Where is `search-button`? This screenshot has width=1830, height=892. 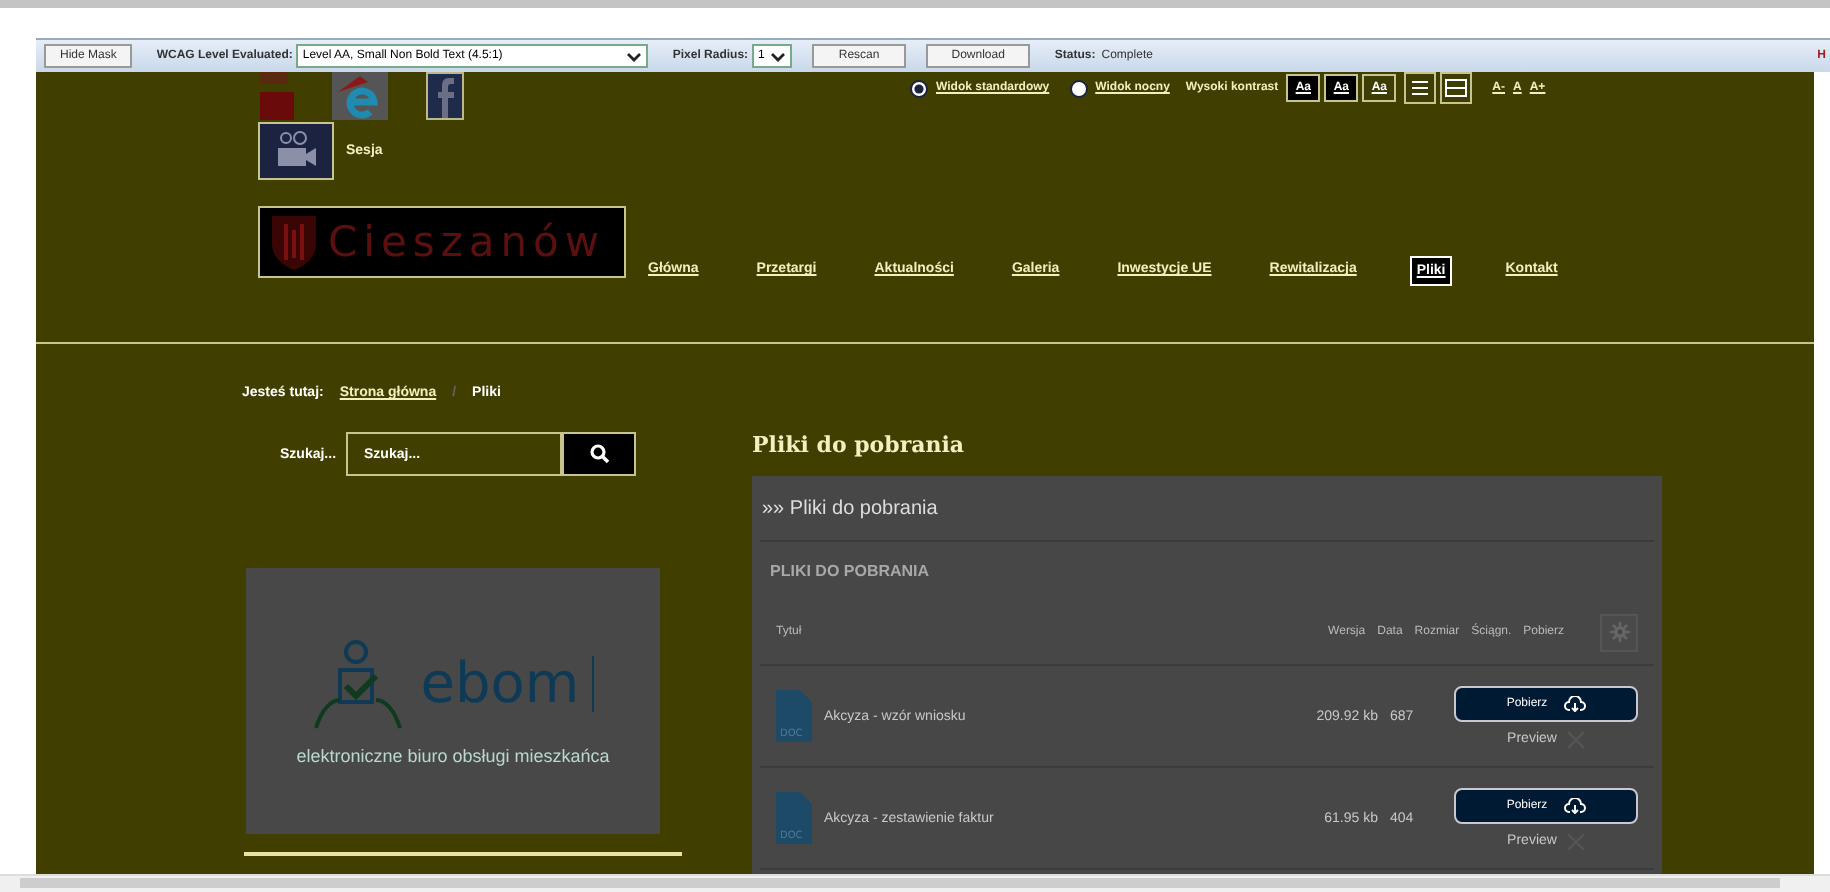 search-button is located at coordinates (599, 454).